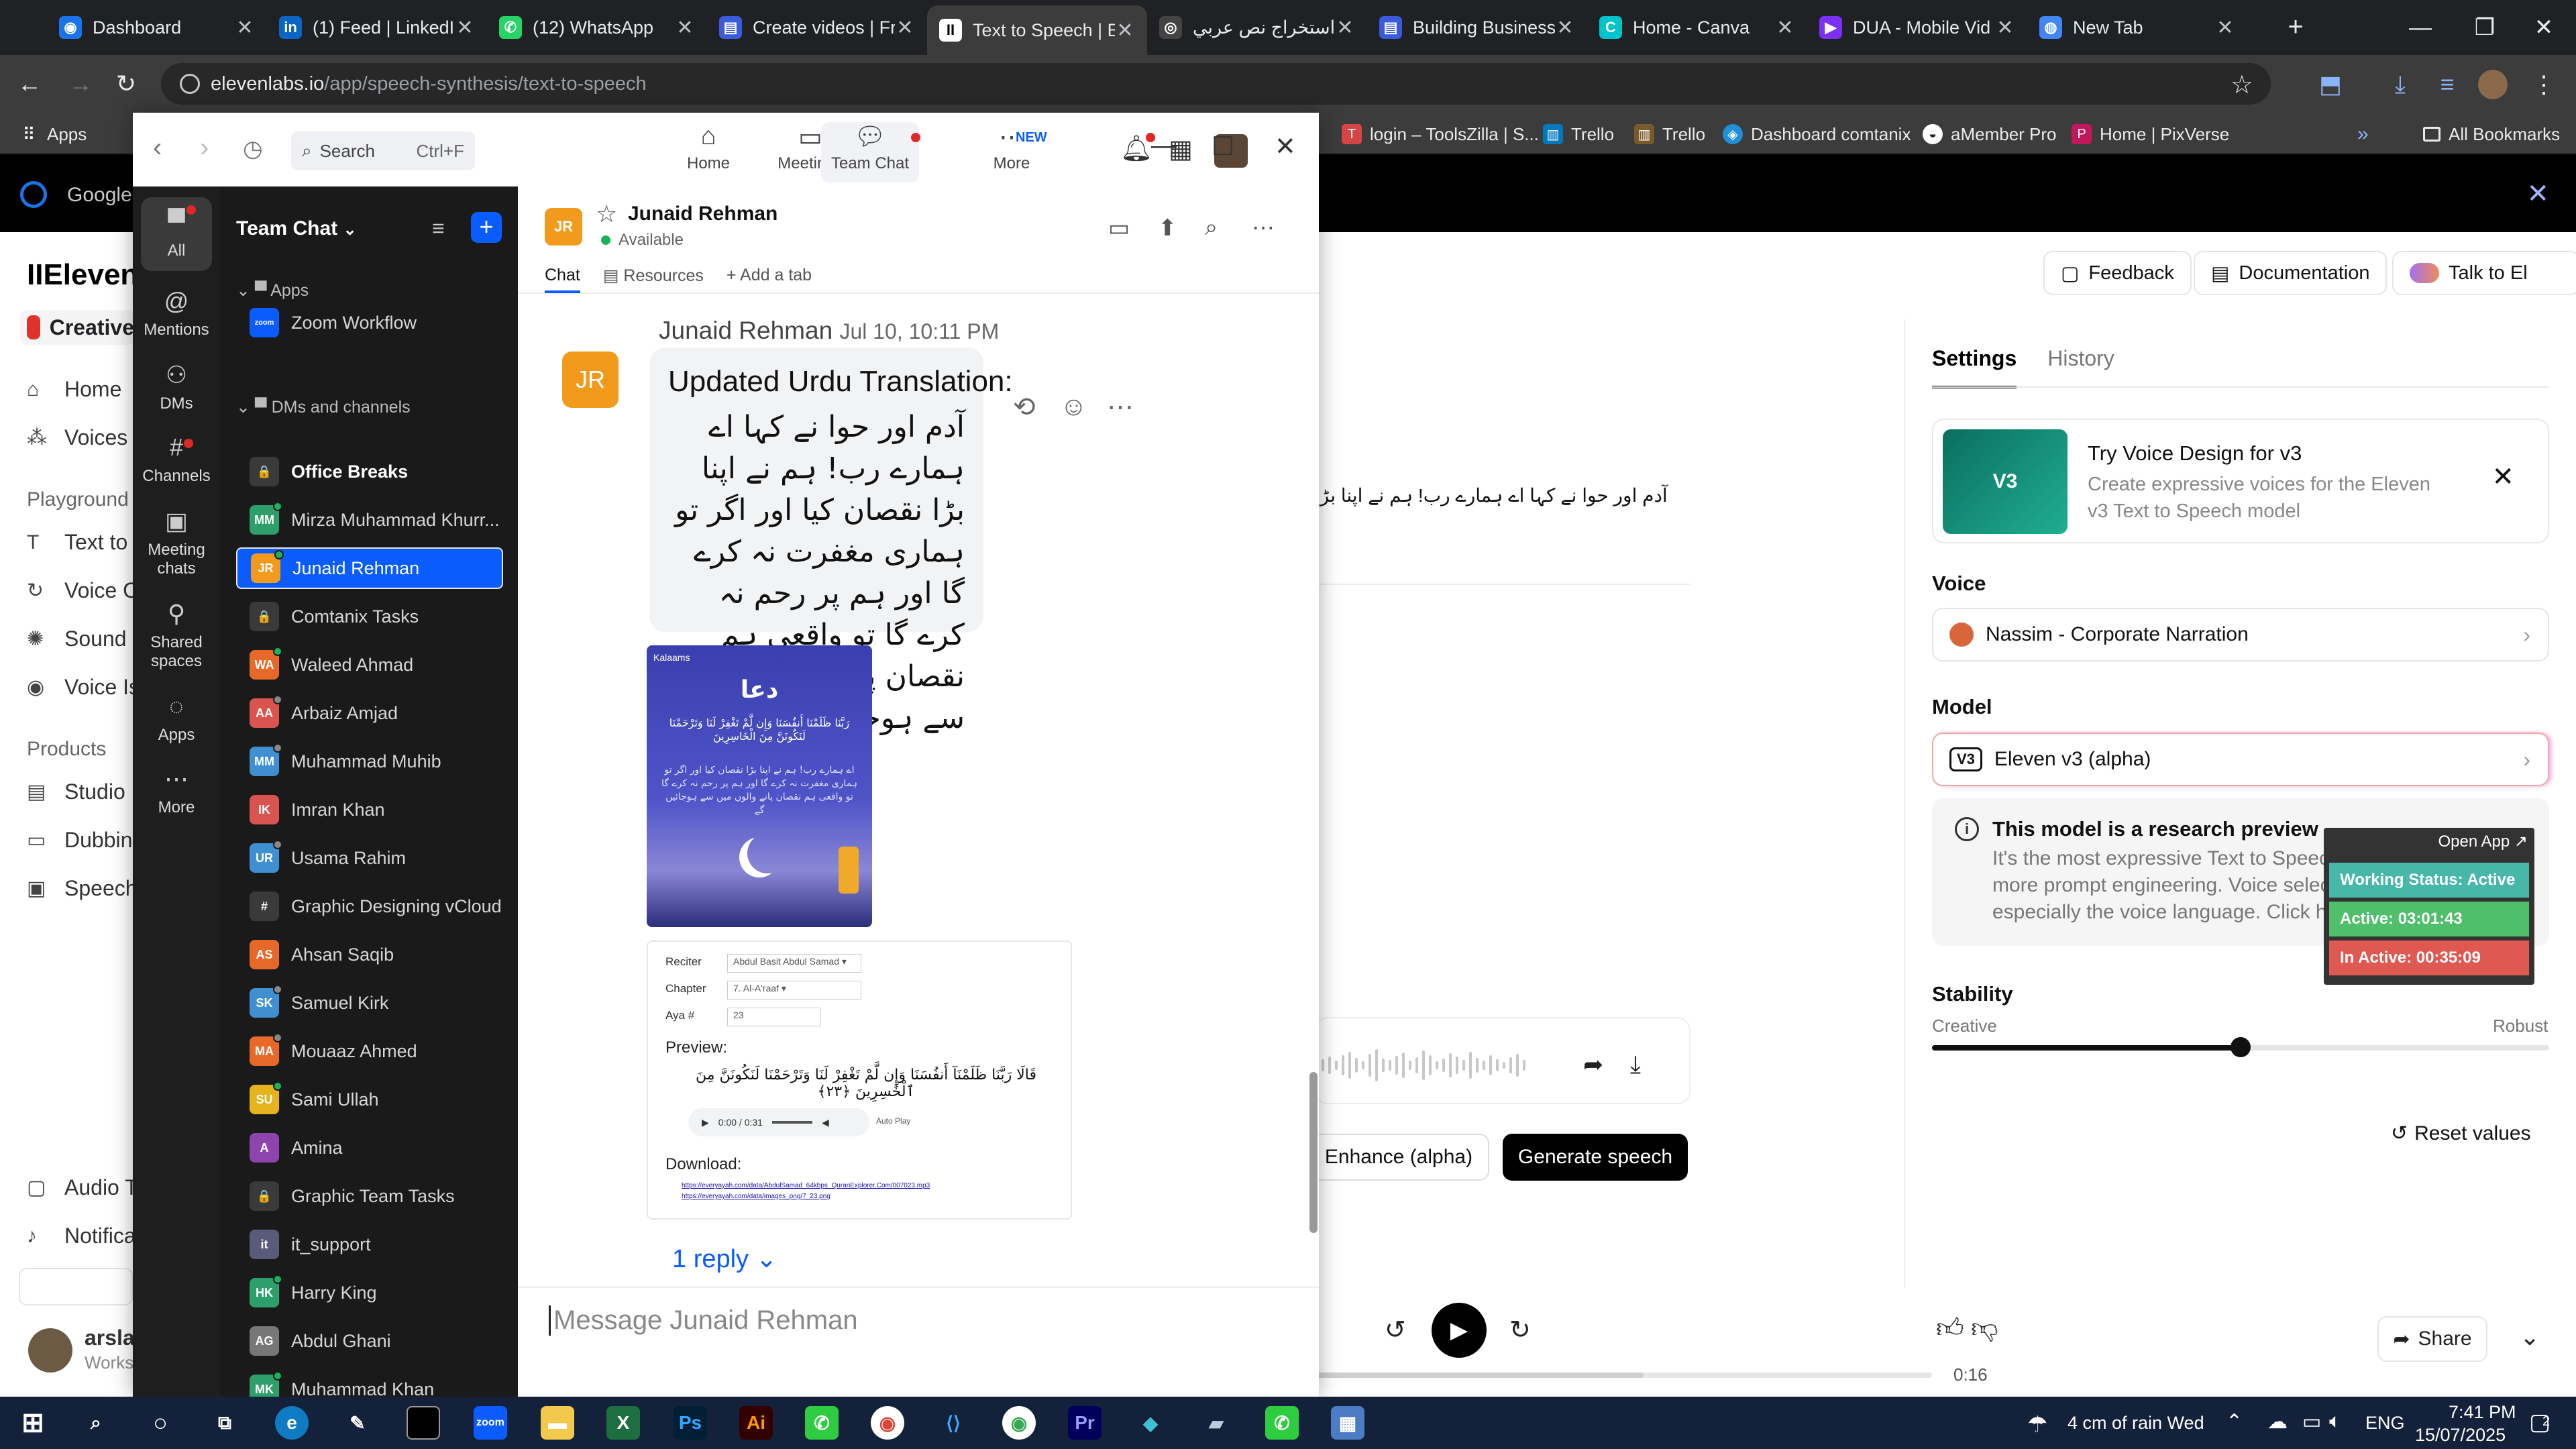 Image resolution: width=2576 pixels, height=1449 pixels. Describe the element at coordinates (2137, 27) in the screenshot. I see `browser-tab: ◍ New Tab ✕` at that location.